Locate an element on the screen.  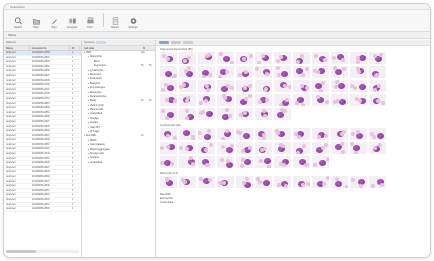
gallery-zoom-button is located at coordinates (176, 42).